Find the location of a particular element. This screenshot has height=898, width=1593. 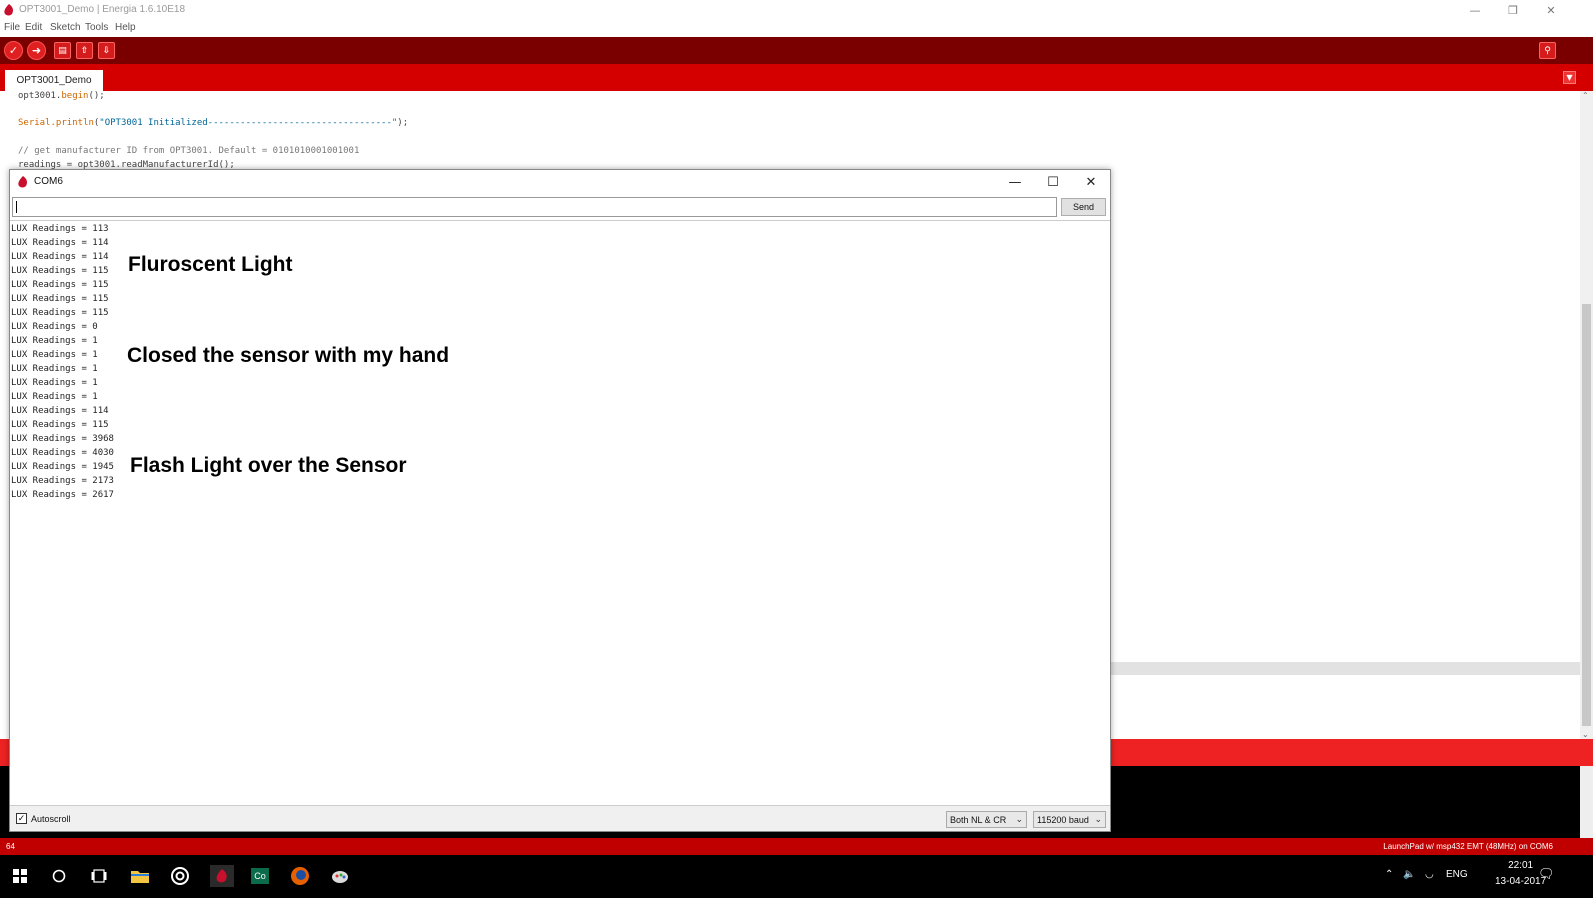

volume-icon: 🔈 is located at coordinates (1409, 874).